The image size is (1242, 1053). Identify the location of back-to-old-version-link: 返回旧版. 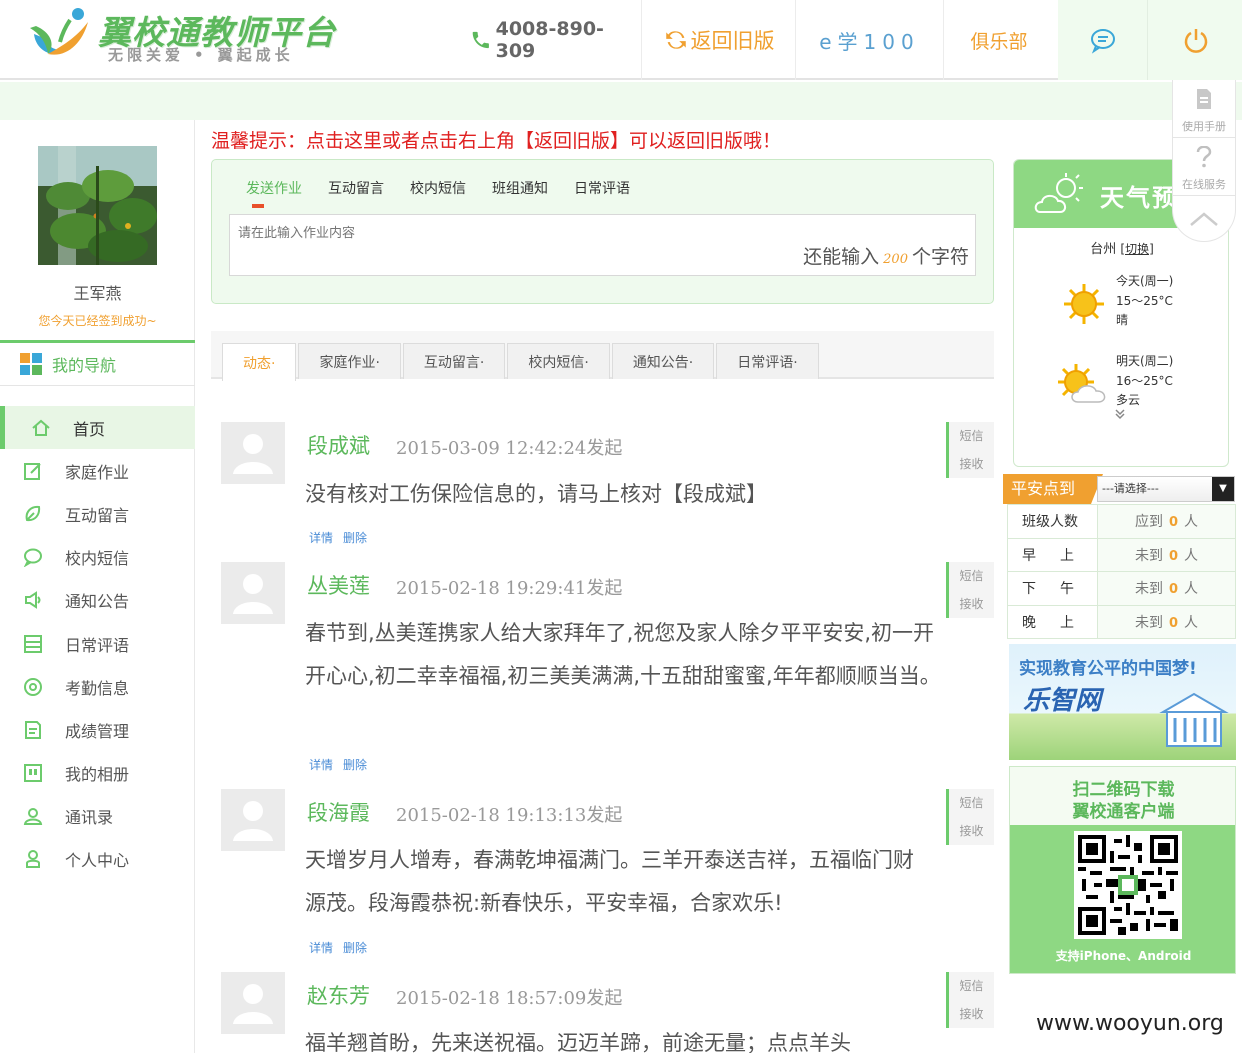
(719, 40).